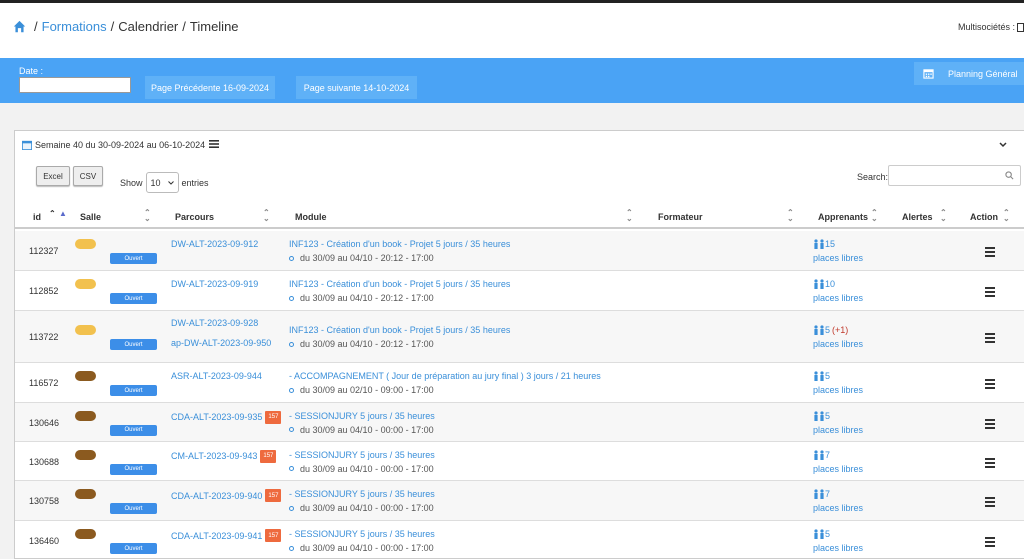 Image resolution: width=1024 pixels, height=559 pixels. I want to click on count-badge: 157, so click(273, 535).